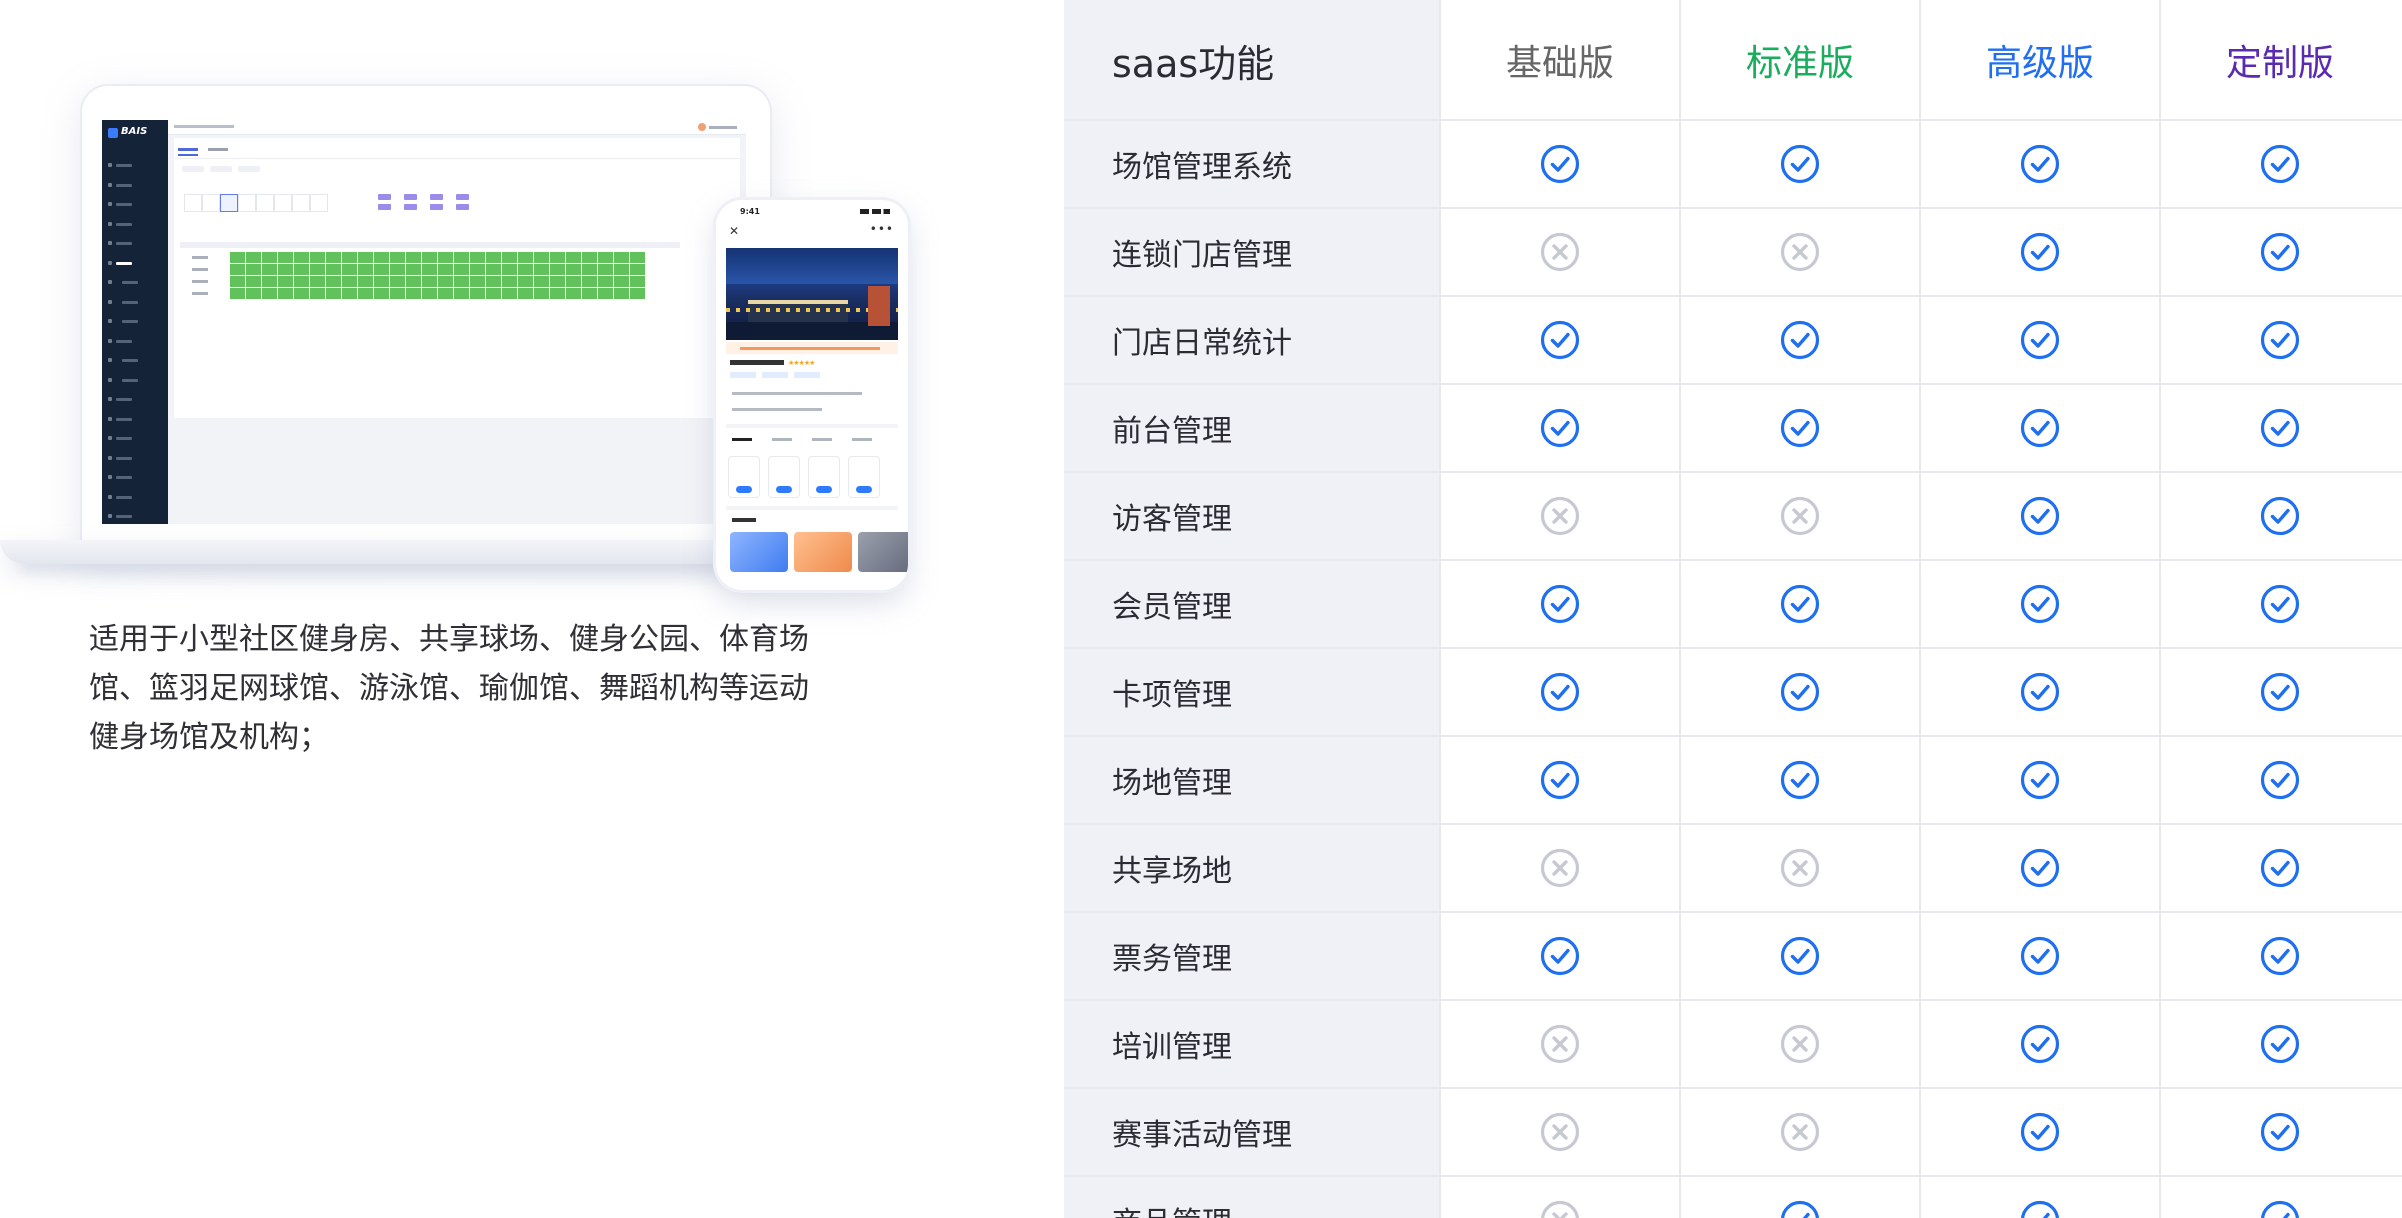 Image resolution: width=2402 pixels, height=1218 pixels. What do you see at coordinates (813, 477) in the screenshot?
I see `date-picker` at bounding box center [813, 477].